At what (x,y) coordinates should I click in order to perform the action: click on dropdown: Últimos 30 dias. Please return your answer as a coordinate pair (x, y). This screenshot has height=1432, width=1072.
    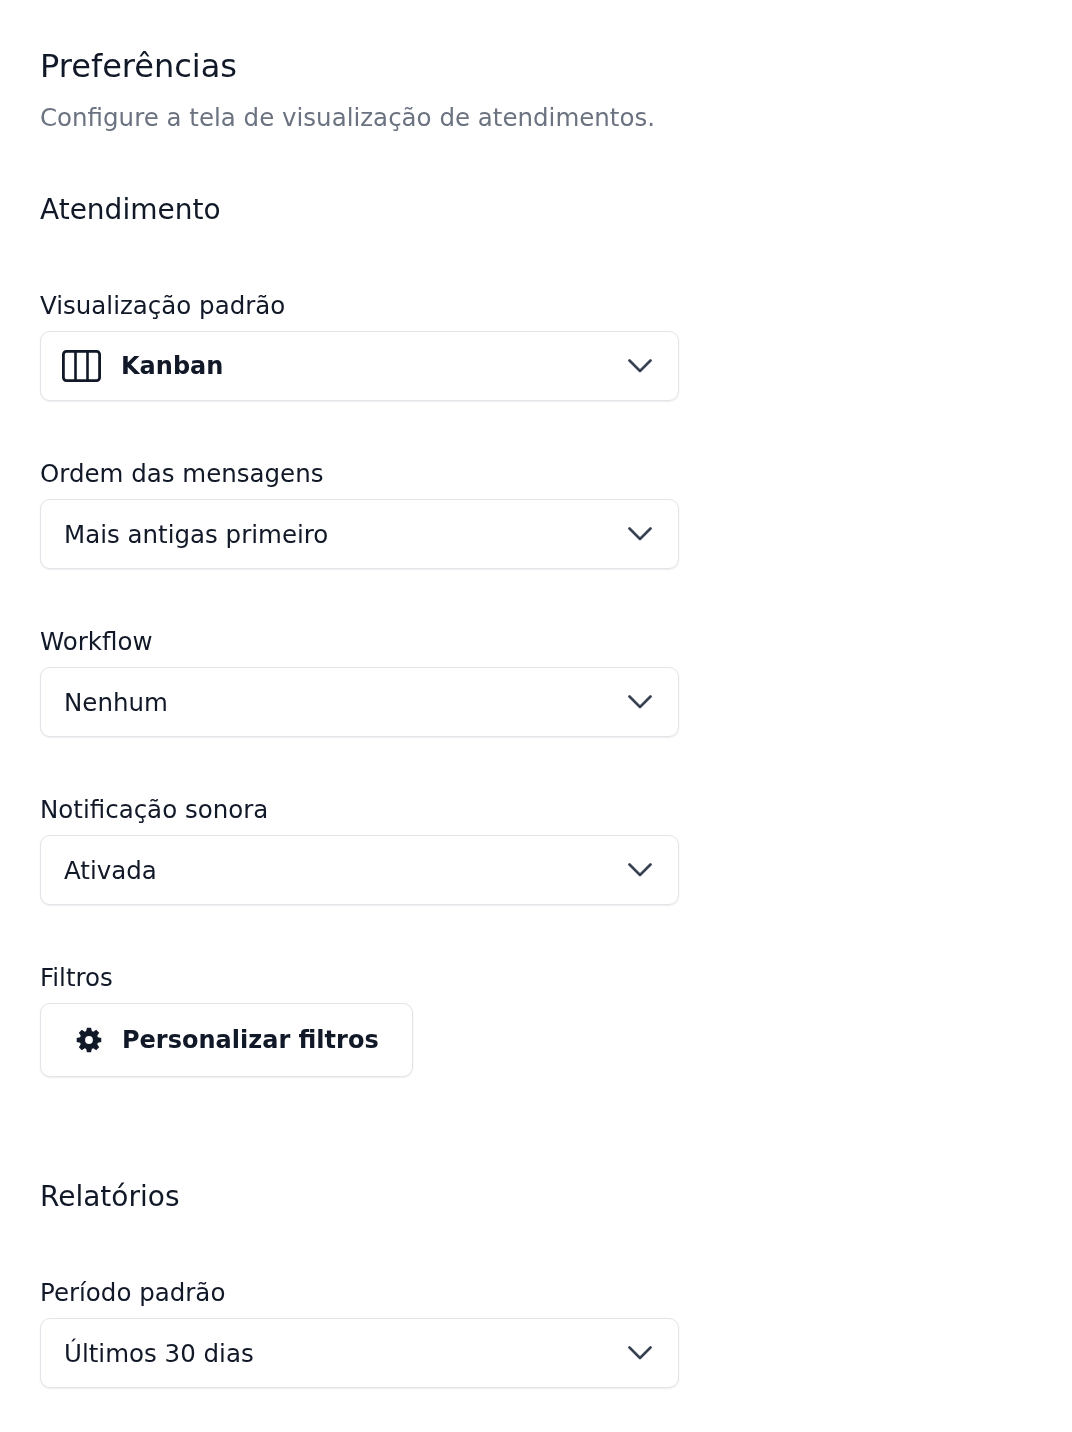
    Looking at the image, I should click on (359, 1353).